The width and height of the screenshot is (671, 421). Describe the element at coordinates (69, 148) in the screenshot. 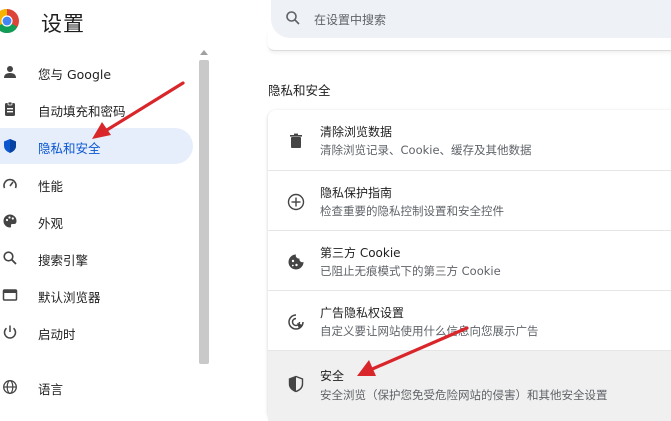

I see `sidebar-item-label: 隐私和安全` at that location.